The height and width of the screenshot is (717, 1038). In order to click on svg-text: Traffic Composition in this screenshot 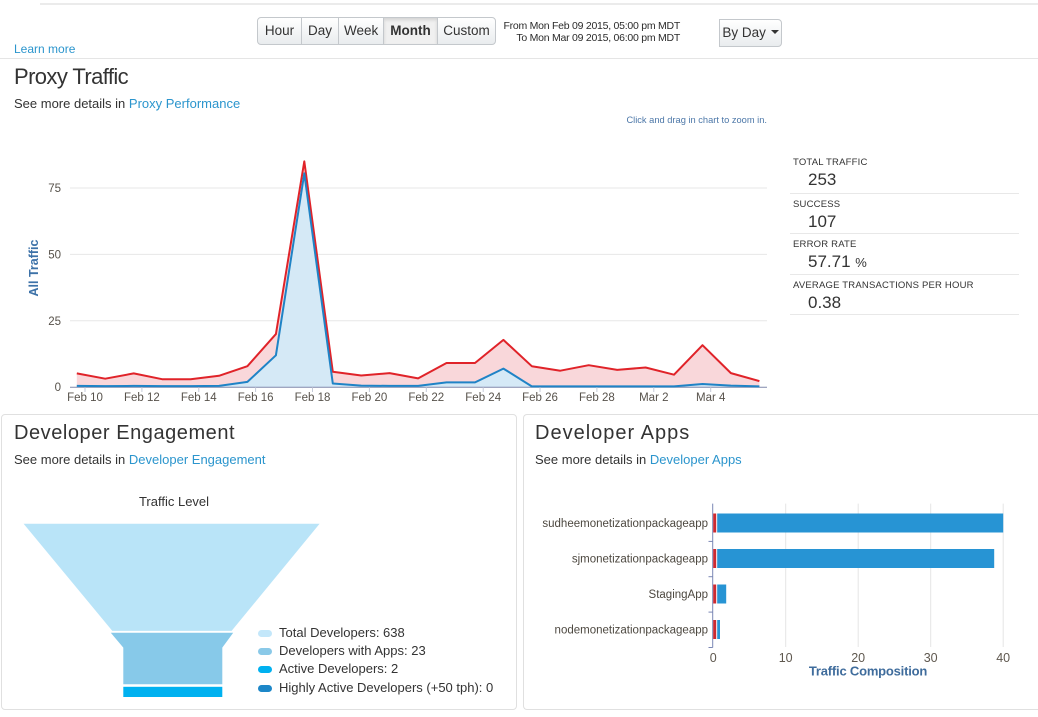, I will do `click(868, 671)`.